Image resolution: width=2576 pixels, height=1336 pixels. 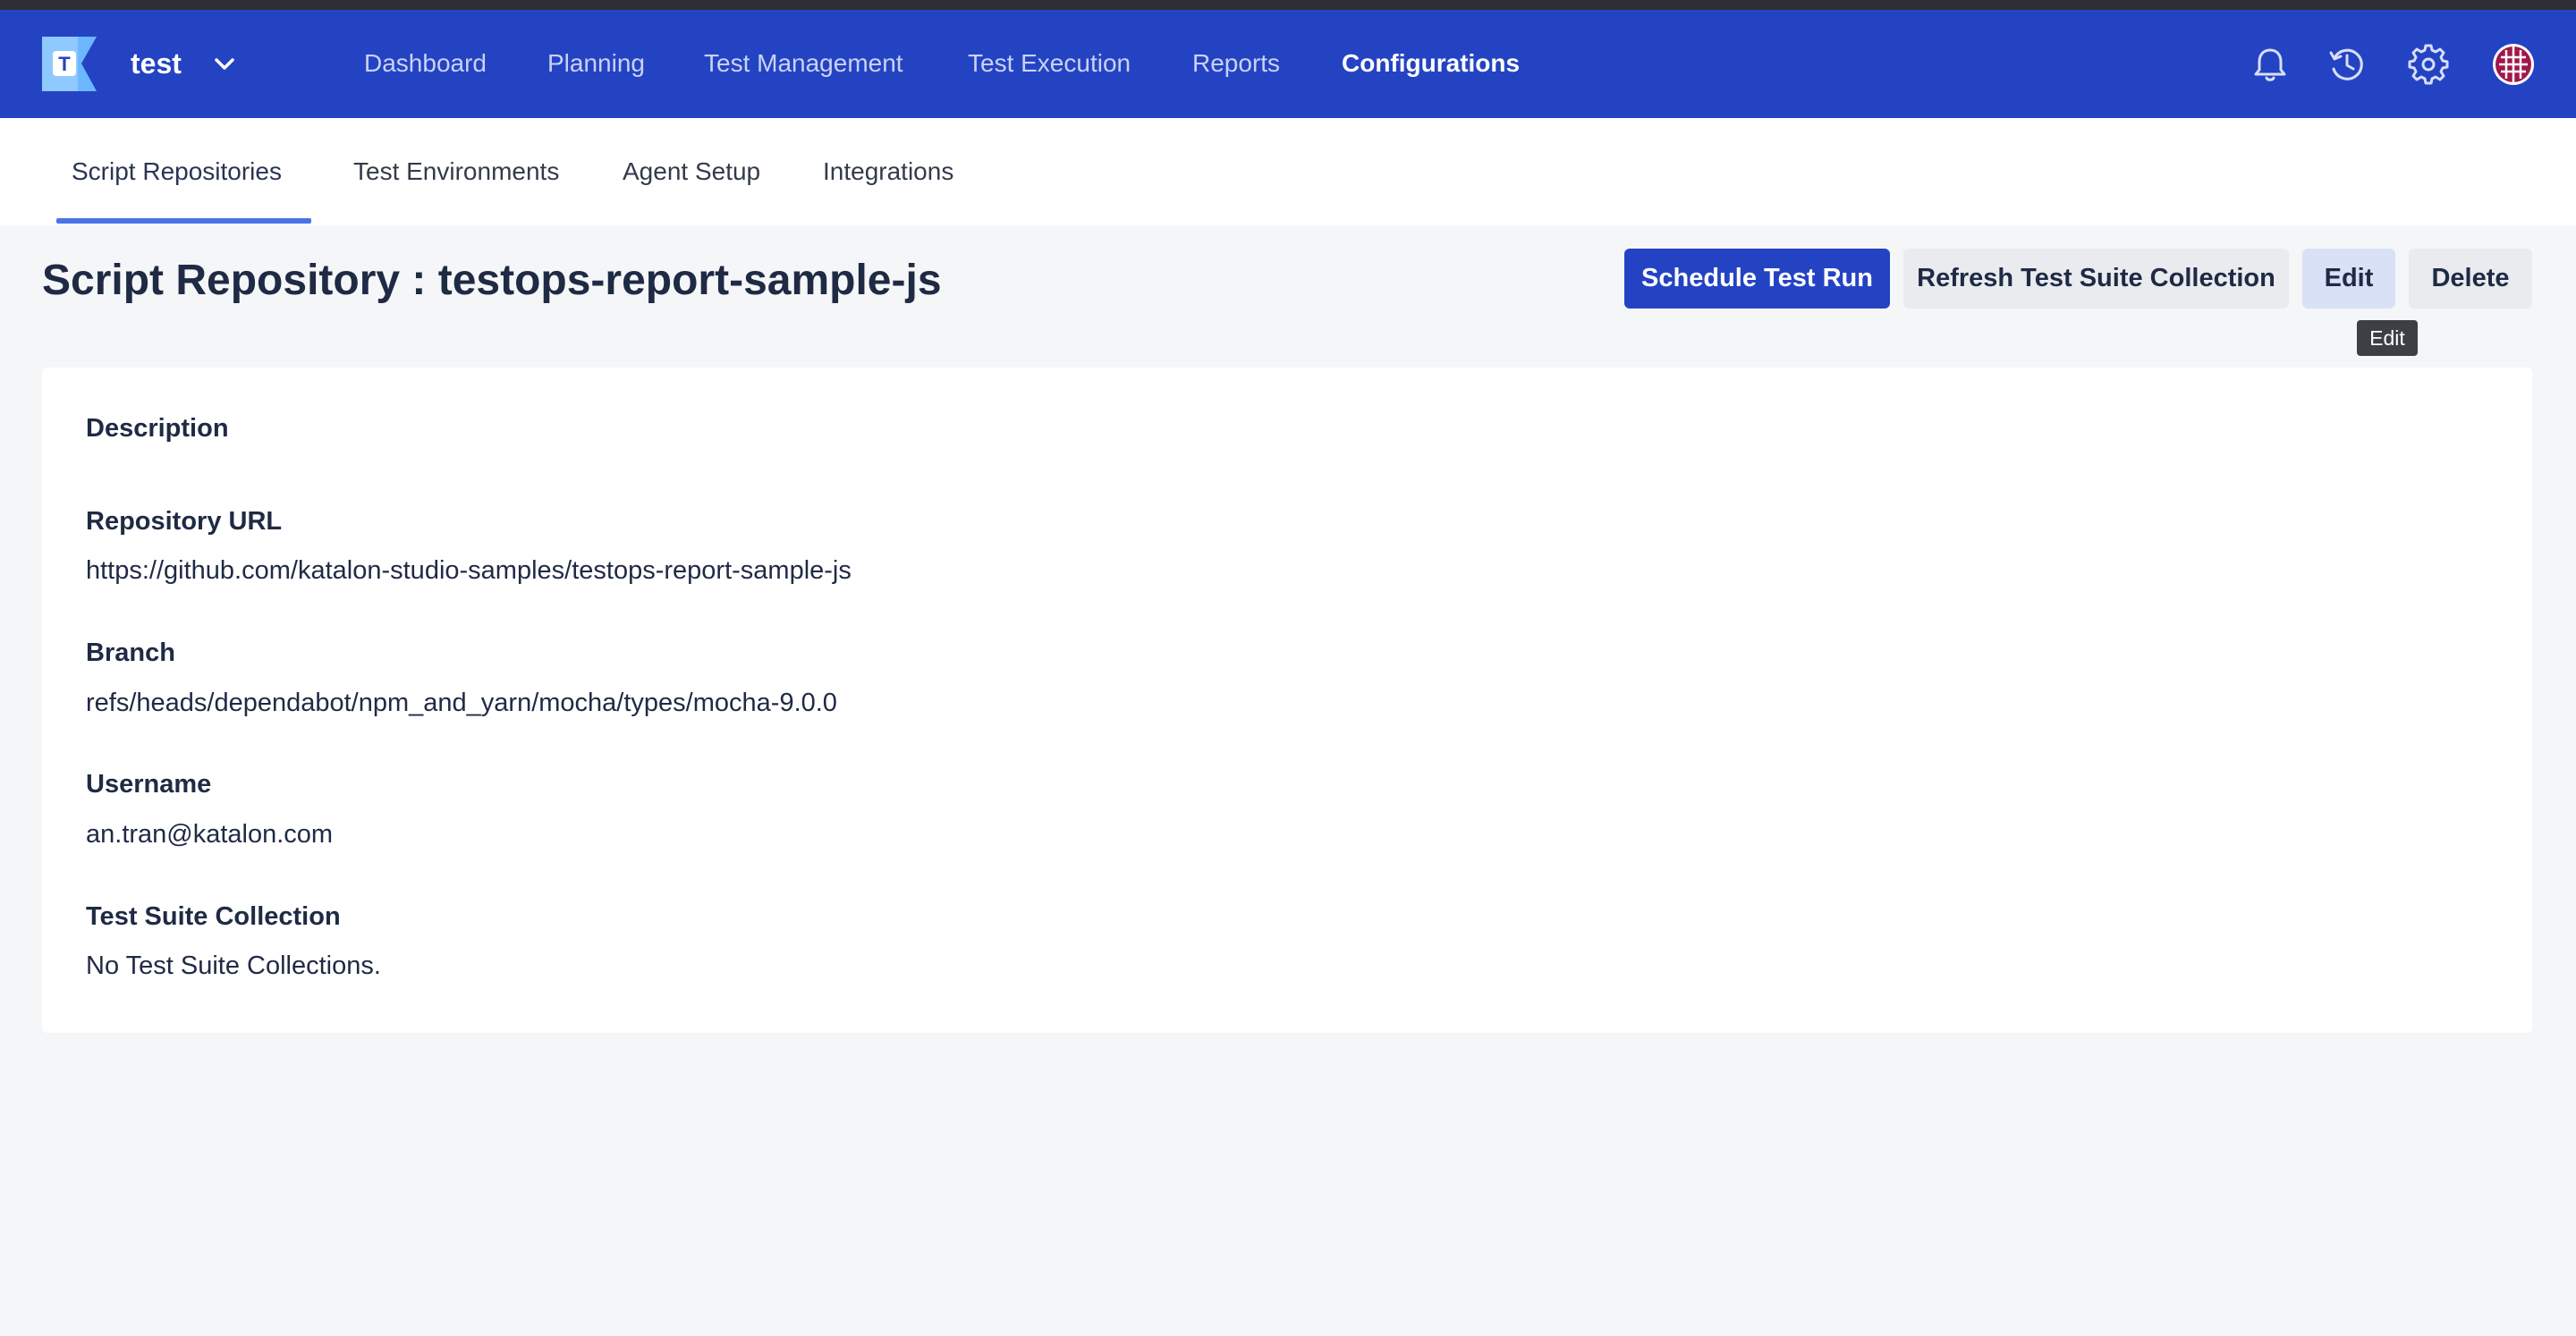 I want to click on username-value: an.tran@katalon.com, so click(x=210, y=835).